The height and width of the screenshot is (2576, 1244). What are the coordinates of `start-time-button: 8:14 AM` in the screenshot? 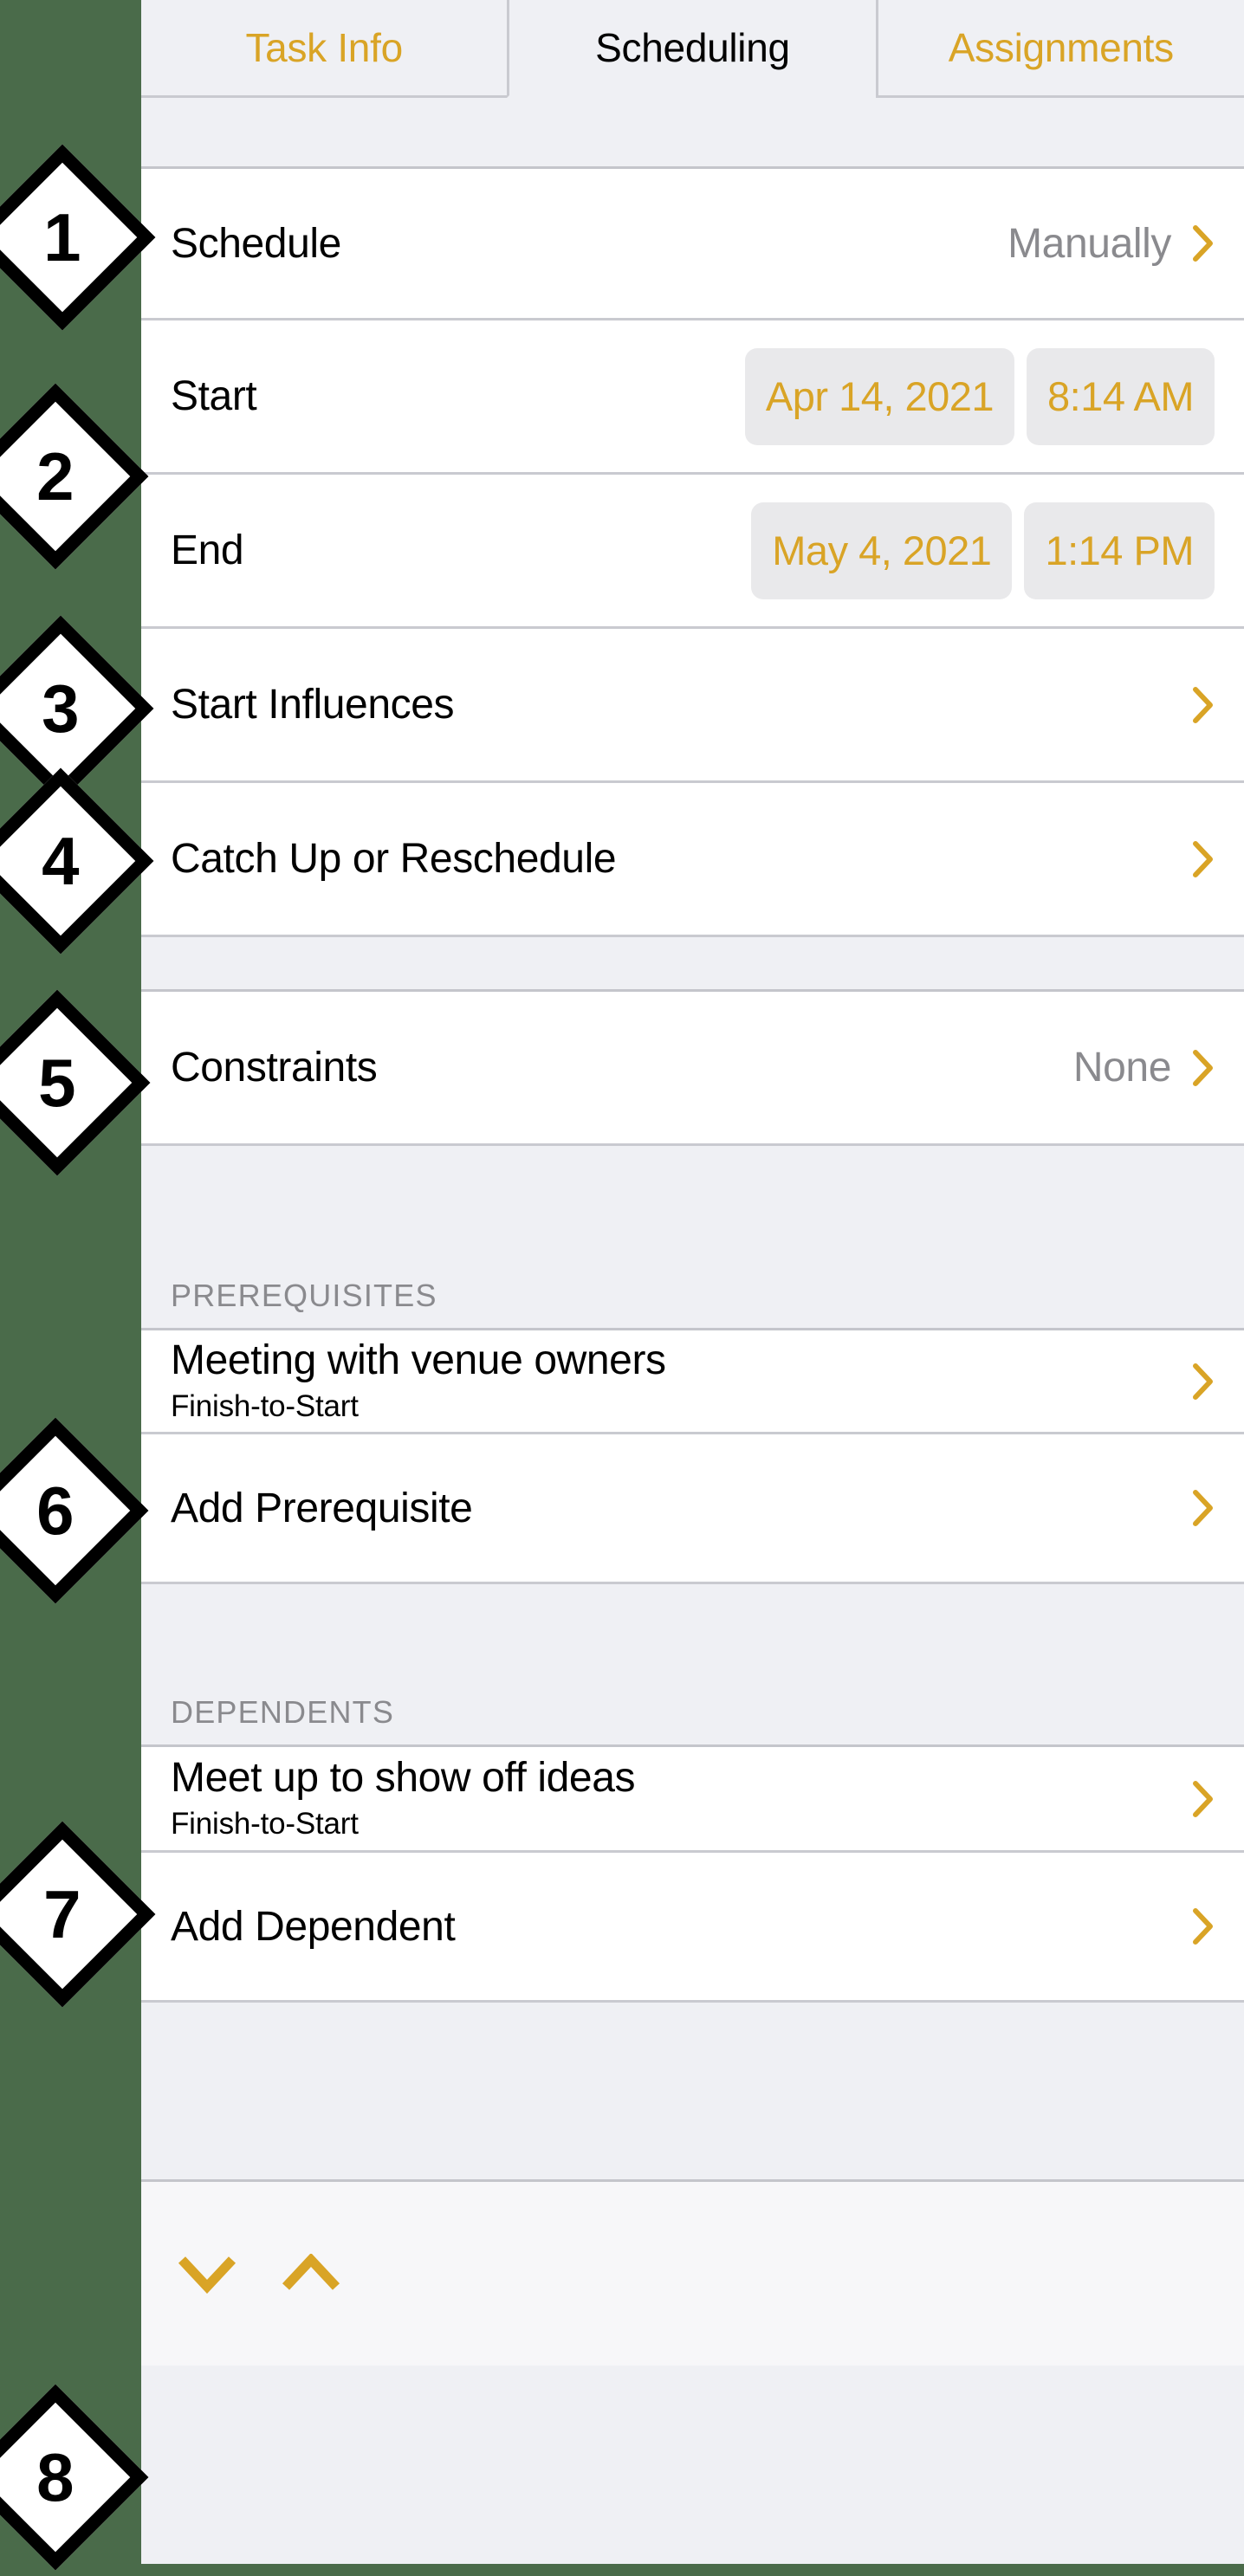 It's located at (1121, 396).